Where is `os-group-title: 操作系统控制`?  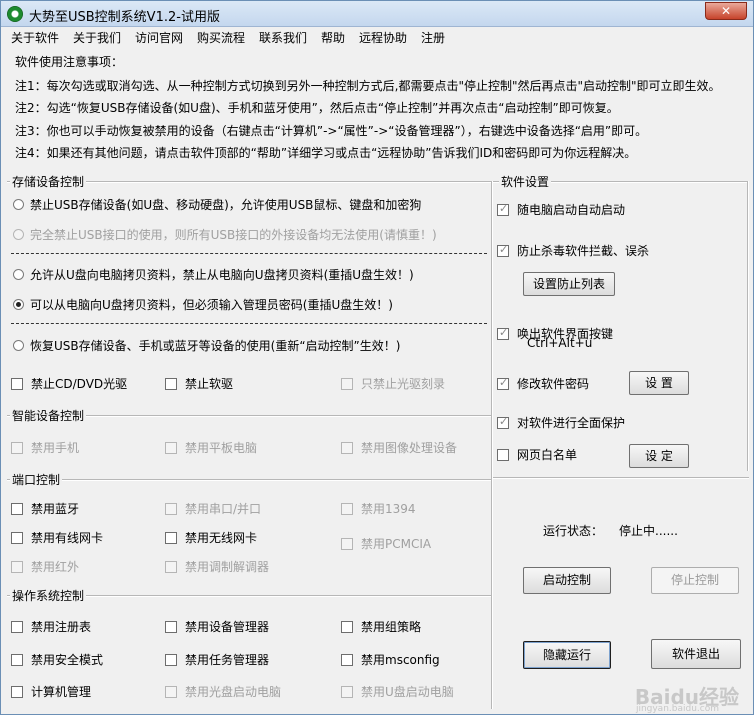
os-group-title: 操作系统控制 is located at coordinates (48, 595).